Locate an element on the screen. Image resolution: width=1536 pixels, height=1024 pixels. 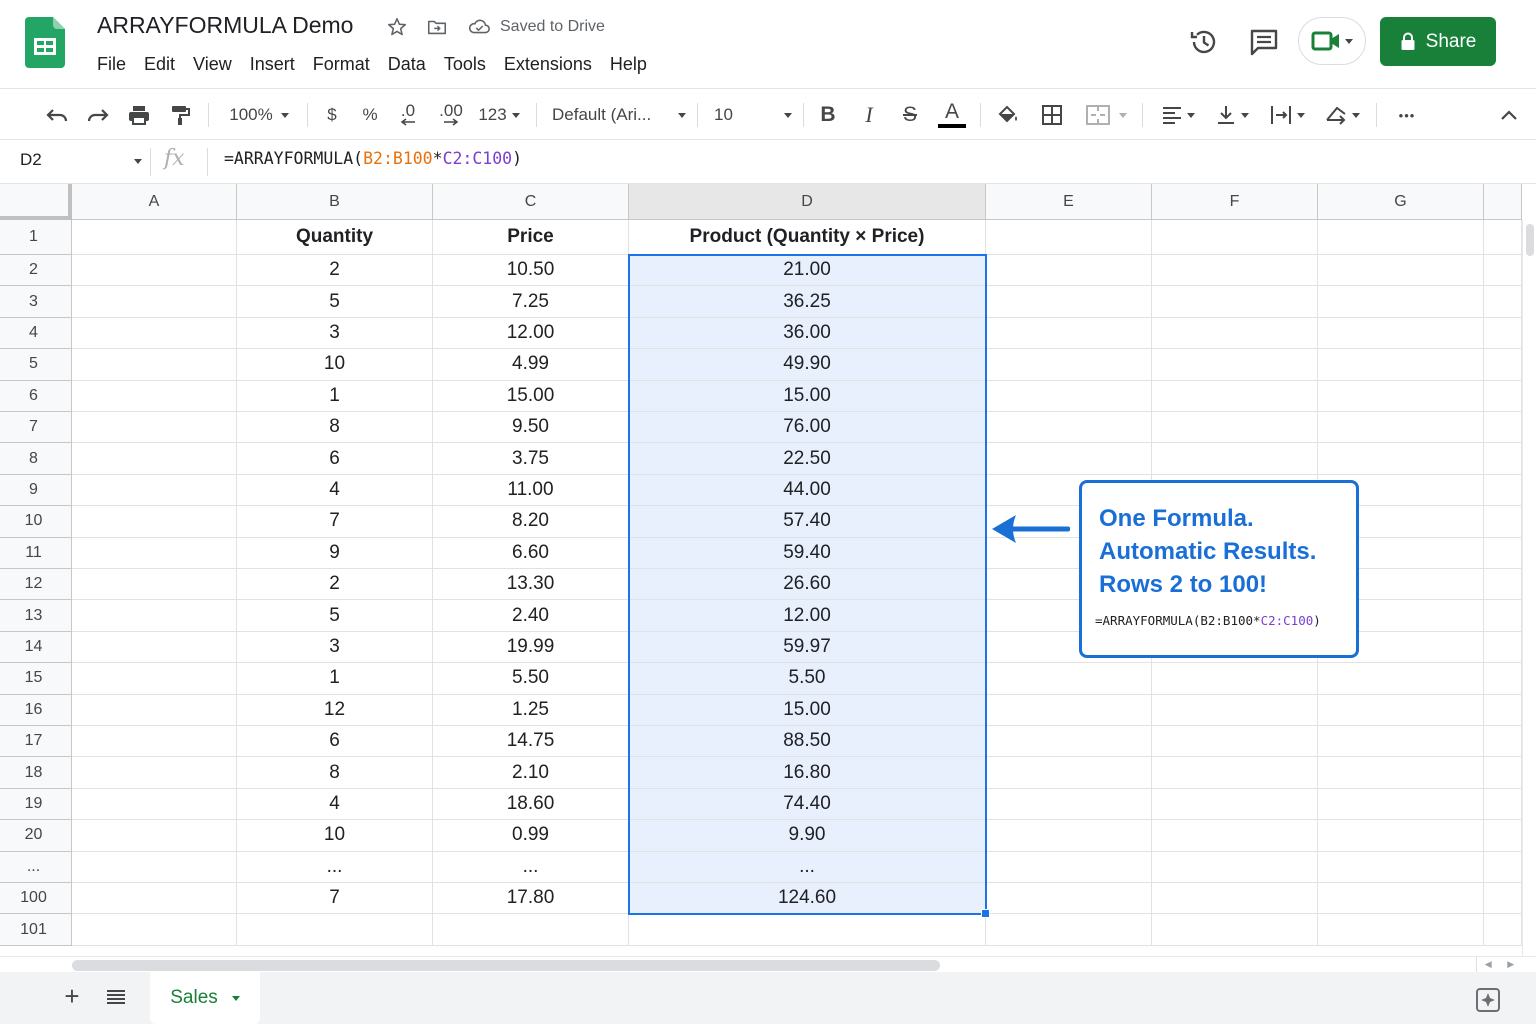
vertical-align-icon is located at coordinates (1232, 115).